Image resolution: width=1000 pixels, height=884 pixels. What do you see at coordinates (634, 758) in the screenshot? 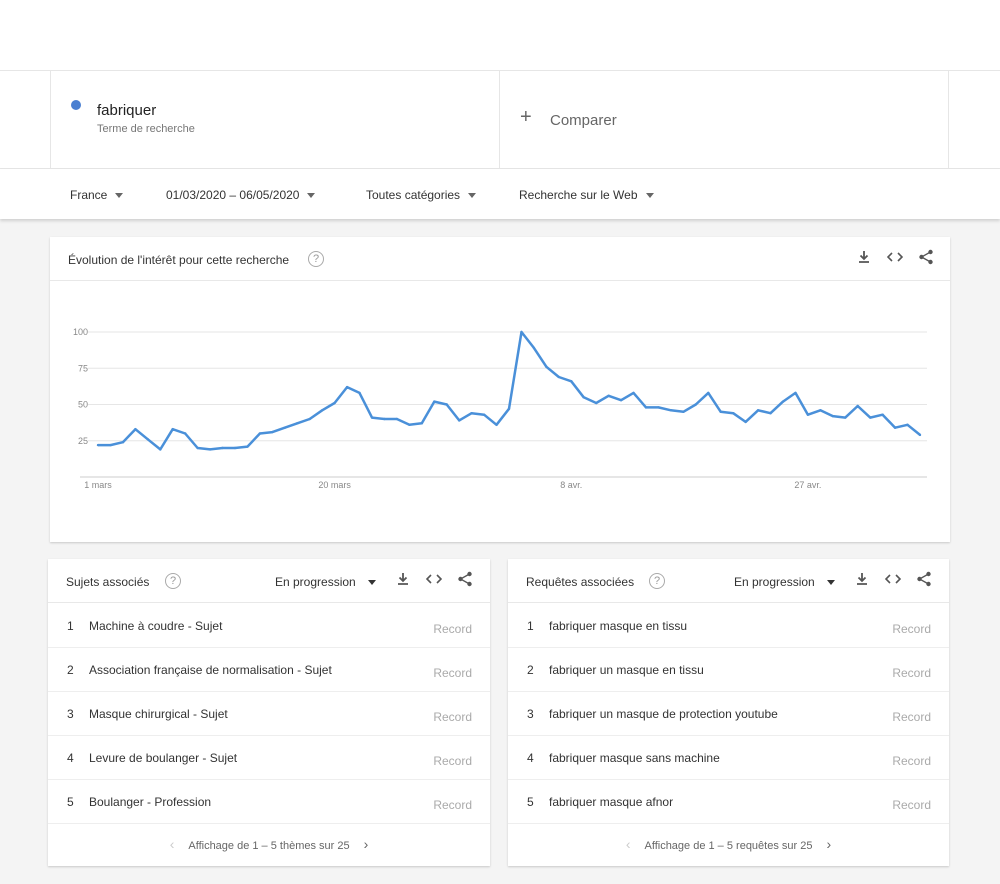
I see `row-label: fabriquer masque sans machine` at bounding box center [634, 758].